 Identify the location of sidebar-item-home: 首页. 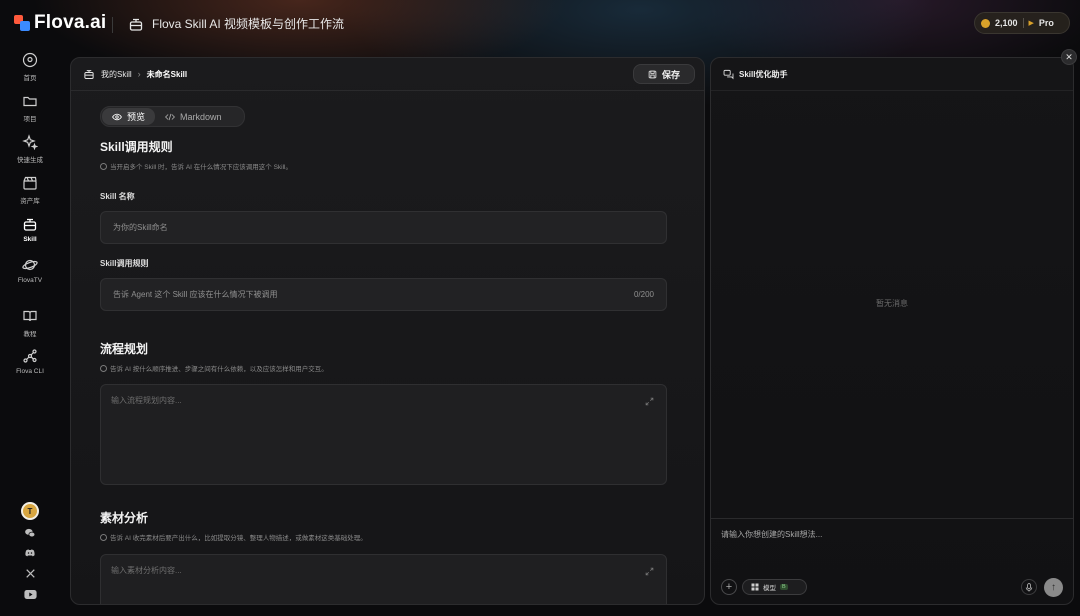
(30, 67).